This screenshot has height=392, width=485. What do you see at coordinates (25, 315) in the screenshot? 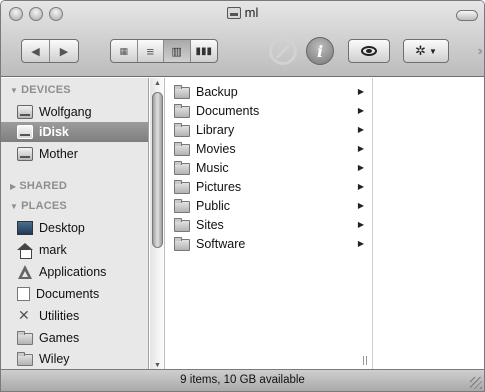
I see `utilities-icon` at bounding box center [25, 315].